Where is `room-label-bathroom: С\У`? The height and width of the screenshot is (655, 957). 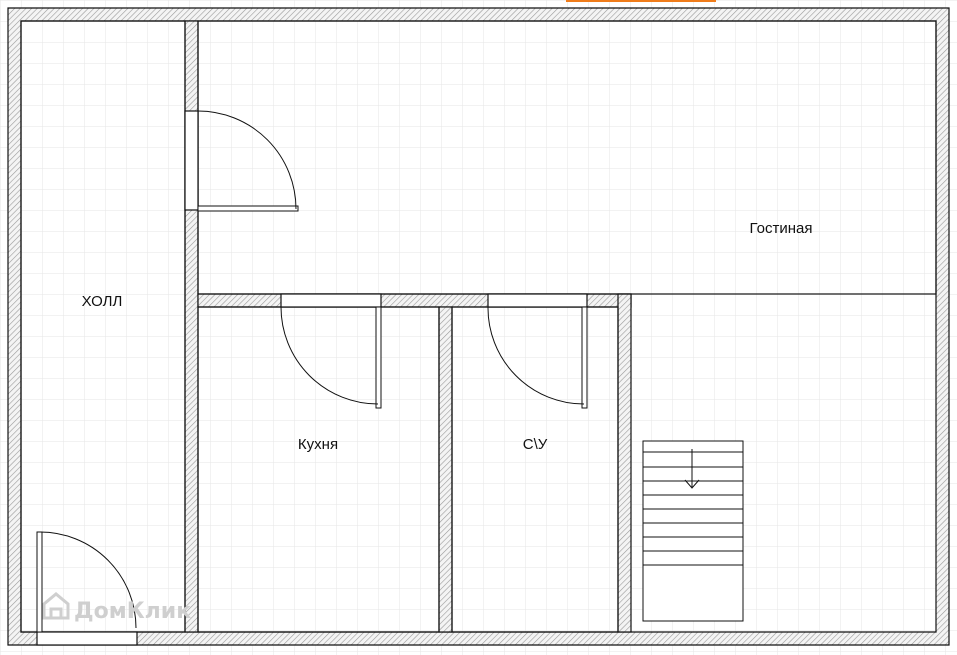
room-label-bathroom: С\У is located at coordinates (535, 444).